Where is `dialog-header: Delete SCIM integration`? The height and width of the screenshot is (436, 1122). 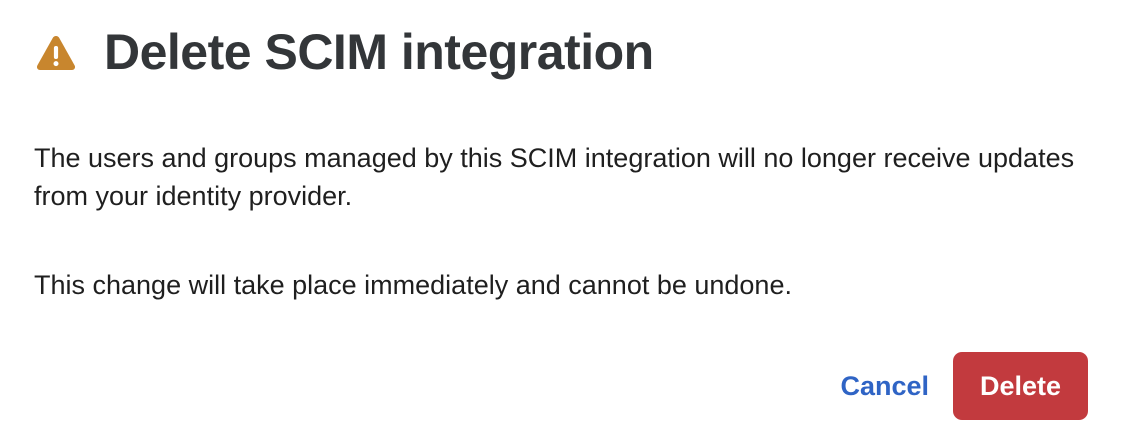
dialog-header: Delete SCIM integration is located at coordinates (344, 52).